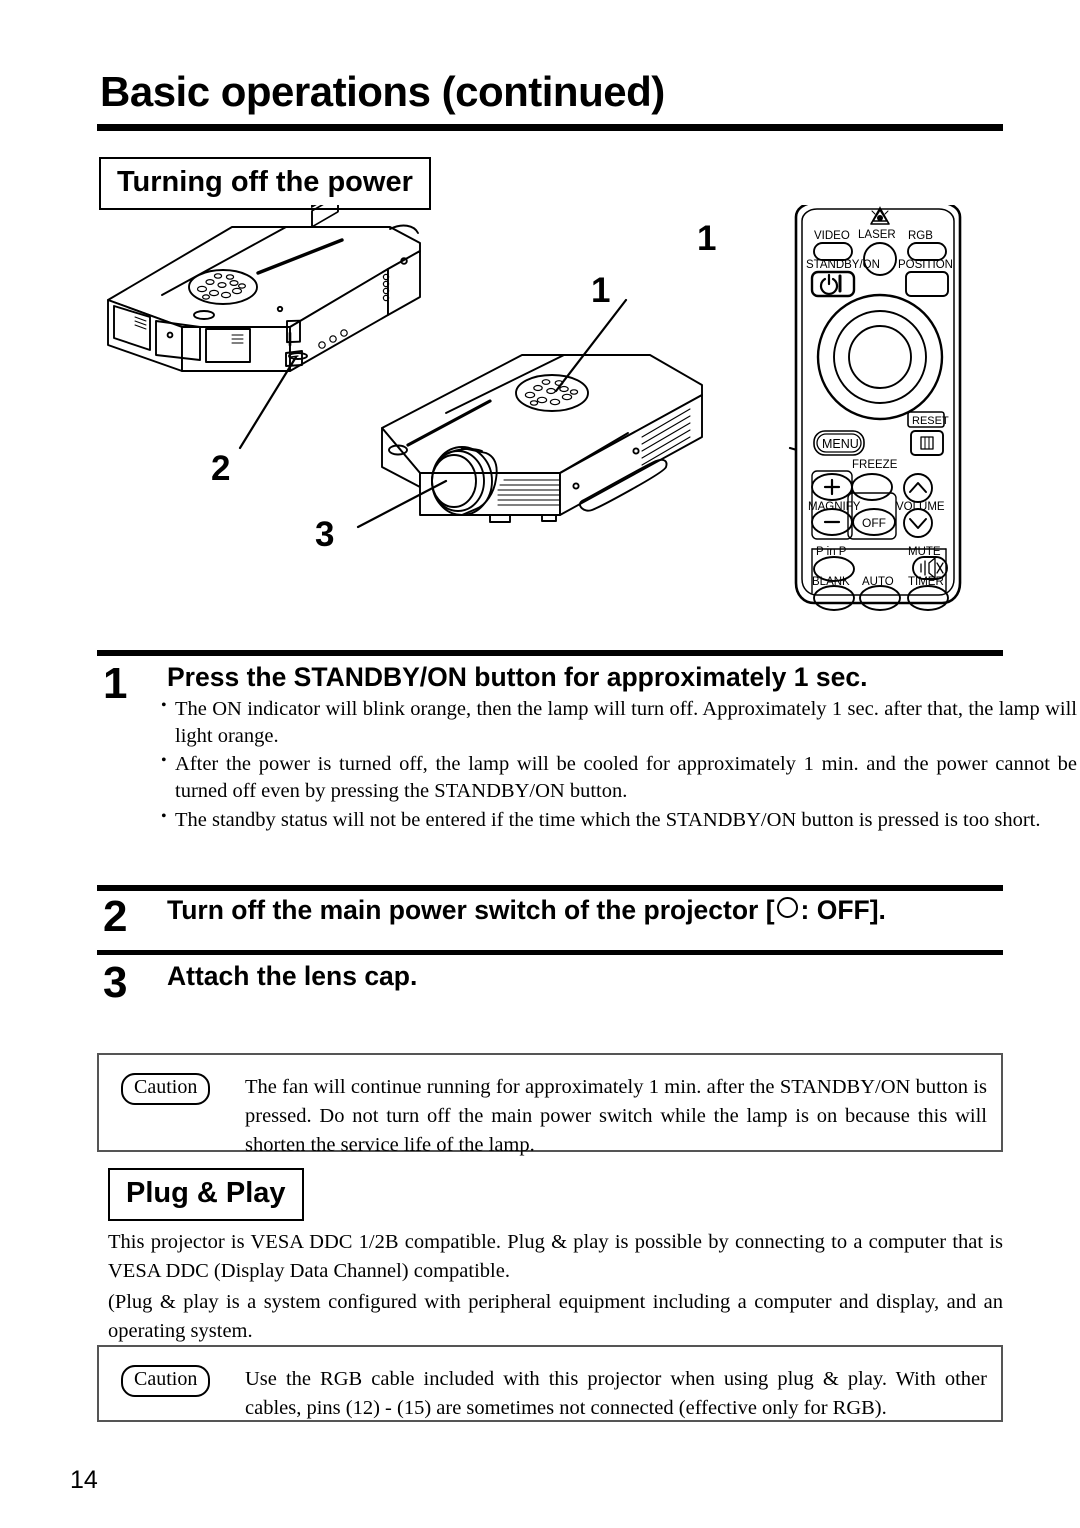  I want to click on section-heading-plug-and-play: Plug & Play, so click(206, 1194).